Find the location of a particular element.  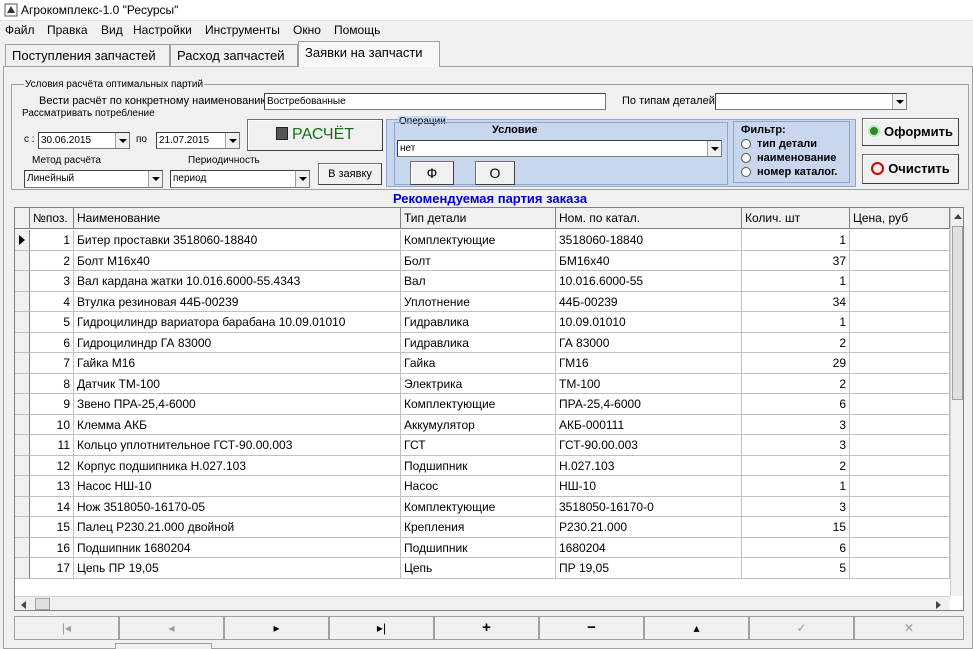

by-type-combo is located at coordinates (811, 101).